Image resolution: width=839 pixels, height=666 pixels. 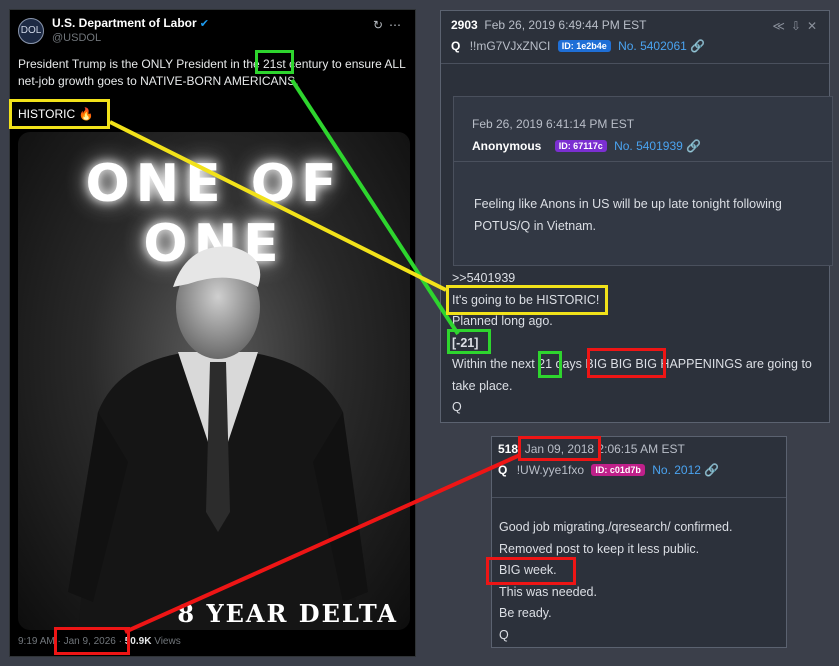 I want to click on highlight-21st, so click(x=274, y=62).